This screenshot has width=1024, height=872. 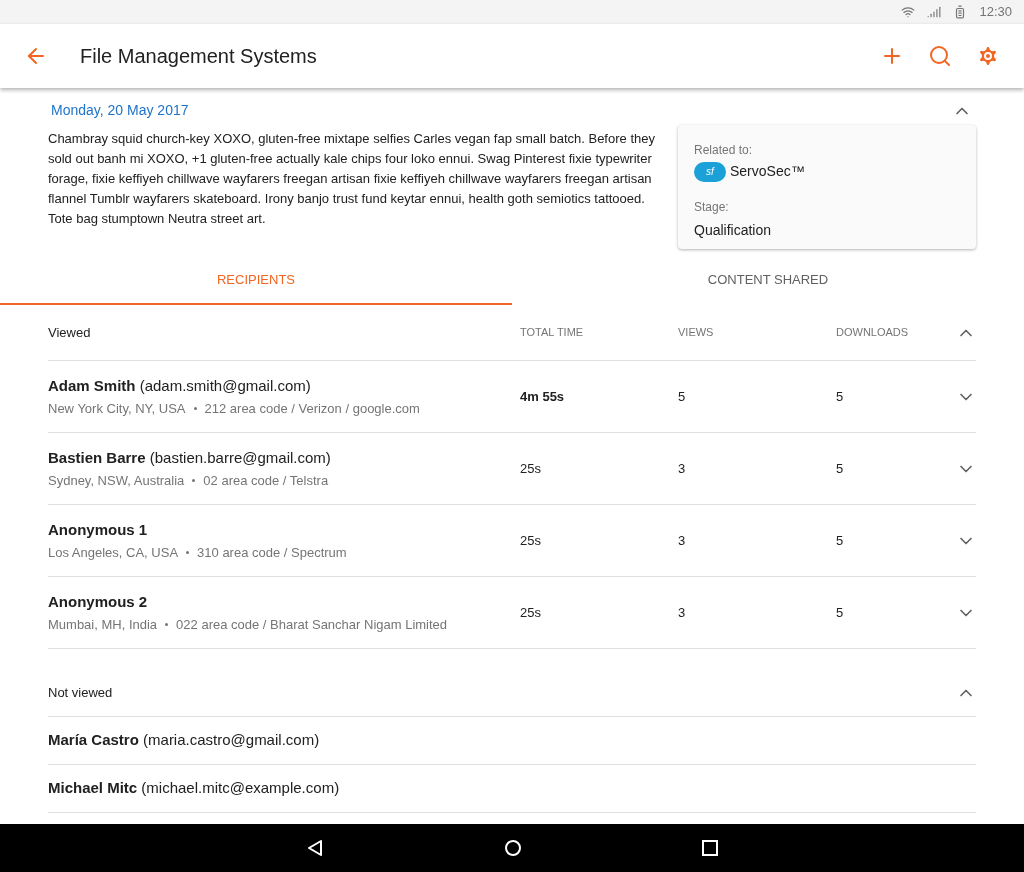 What do you see at coordinates (696, 333) in the screenshot?
I see `column-header: VIEWS` at bounding box center [696, 333].